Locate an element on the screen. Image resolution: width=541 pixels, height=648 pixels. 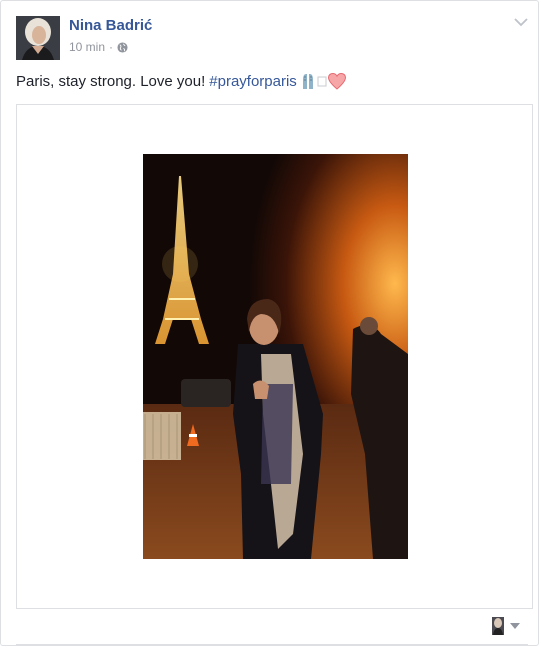
divider is located at coordinates (272, 644).